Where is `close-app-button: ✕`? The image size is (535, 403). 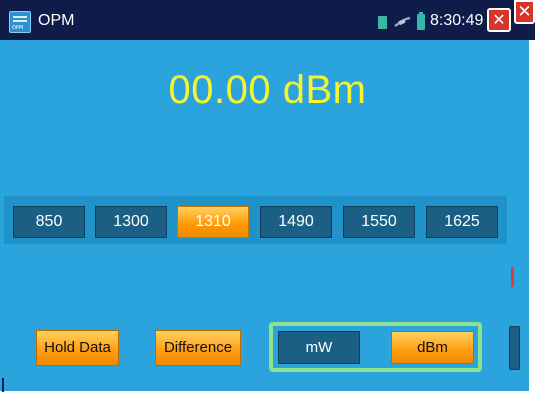
close-app-button: ✕ is located at coordinates (524, 12).